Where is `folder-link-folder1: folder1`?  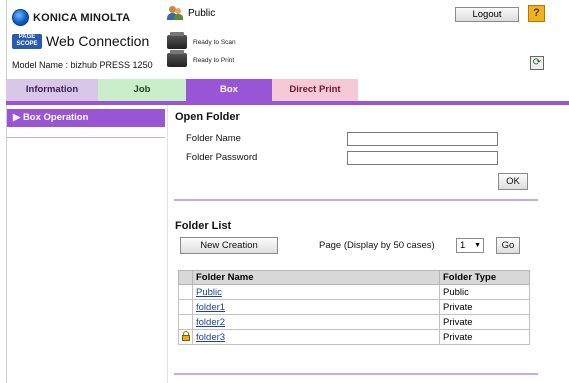 folder-link-folder1: folder1 is located at coordinates (210, 307).